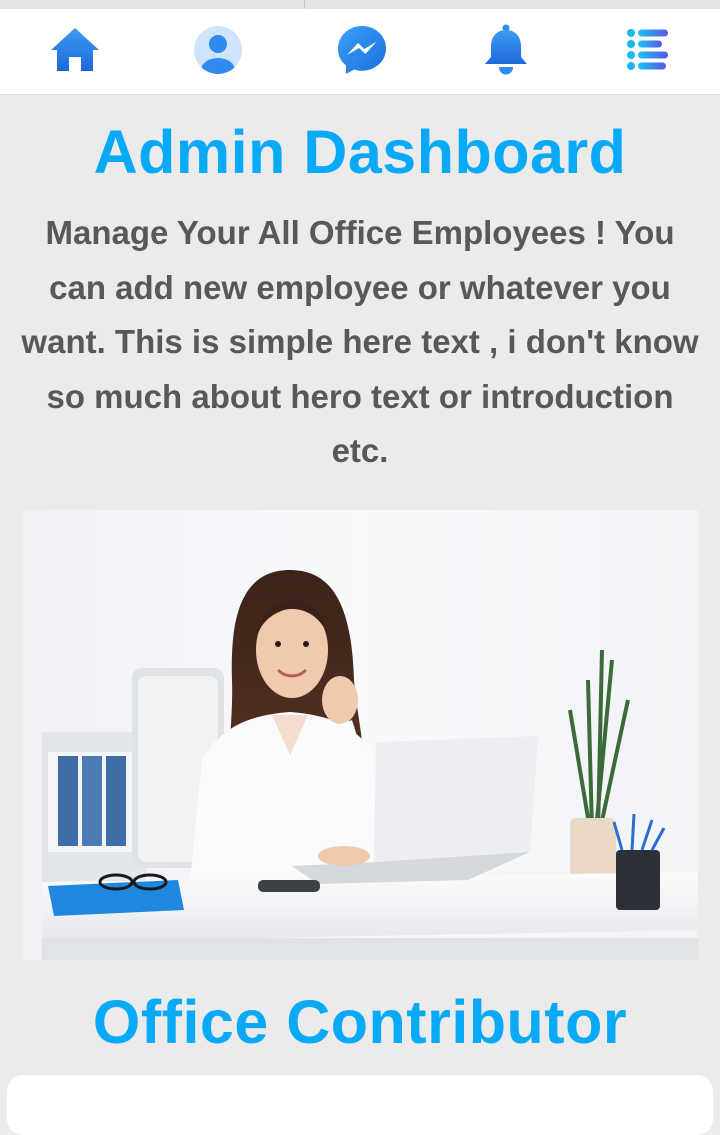 This screenshot has height=1135, width=720. I want to click on status-strip, so click(360, 4).